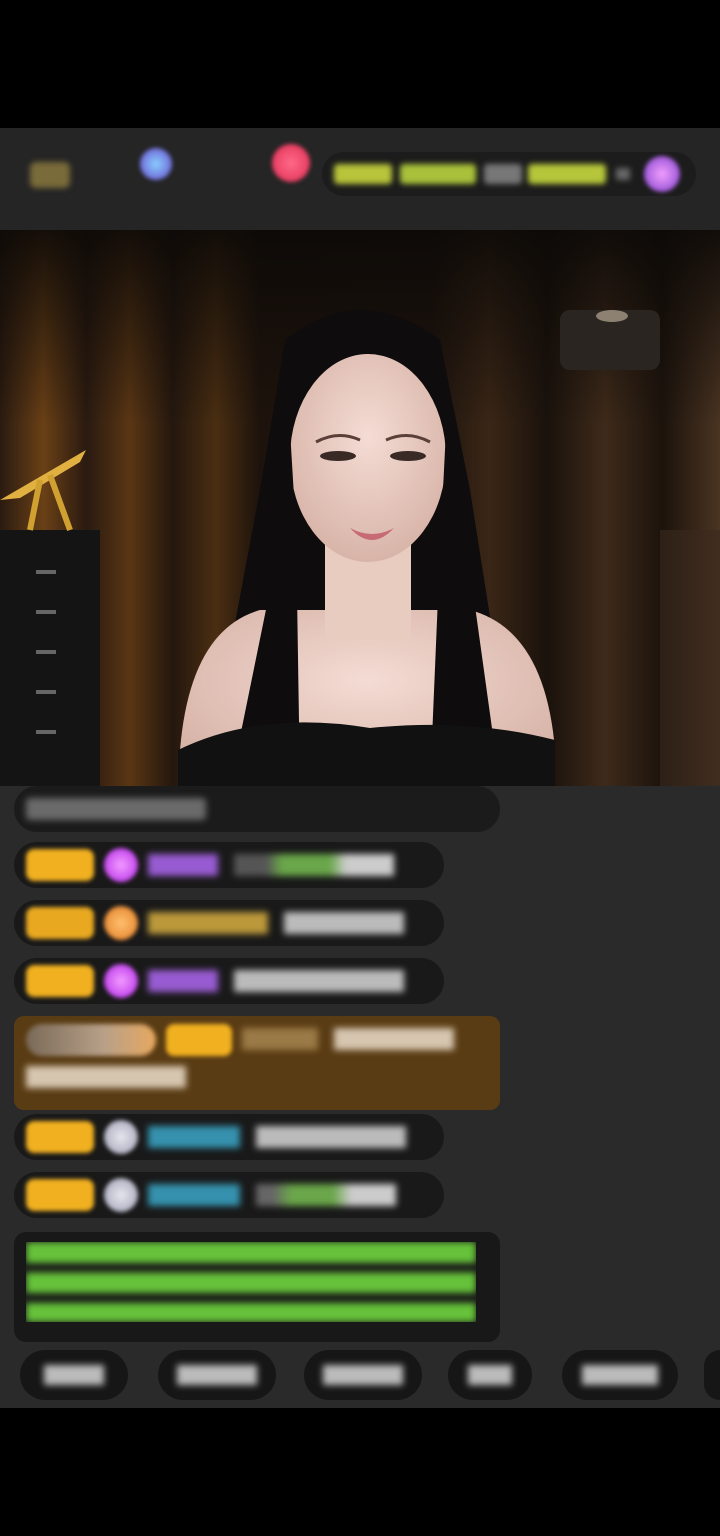 The height and width of the screenshot is (1536, 720). Describe the element at coordinates (50, 175) in the screenshot. I see `level-badge` at that location.